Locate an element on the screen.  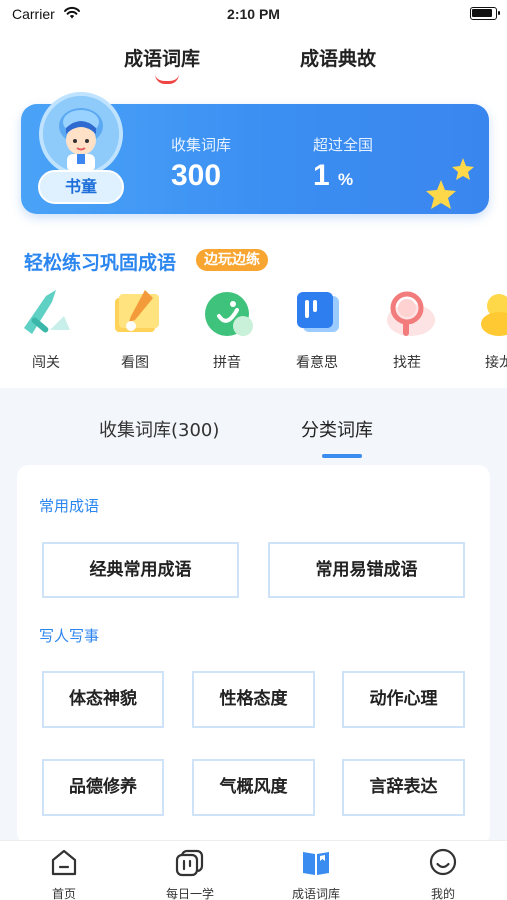
avatar-badge: 书童 is located at coordinates (81, 187).